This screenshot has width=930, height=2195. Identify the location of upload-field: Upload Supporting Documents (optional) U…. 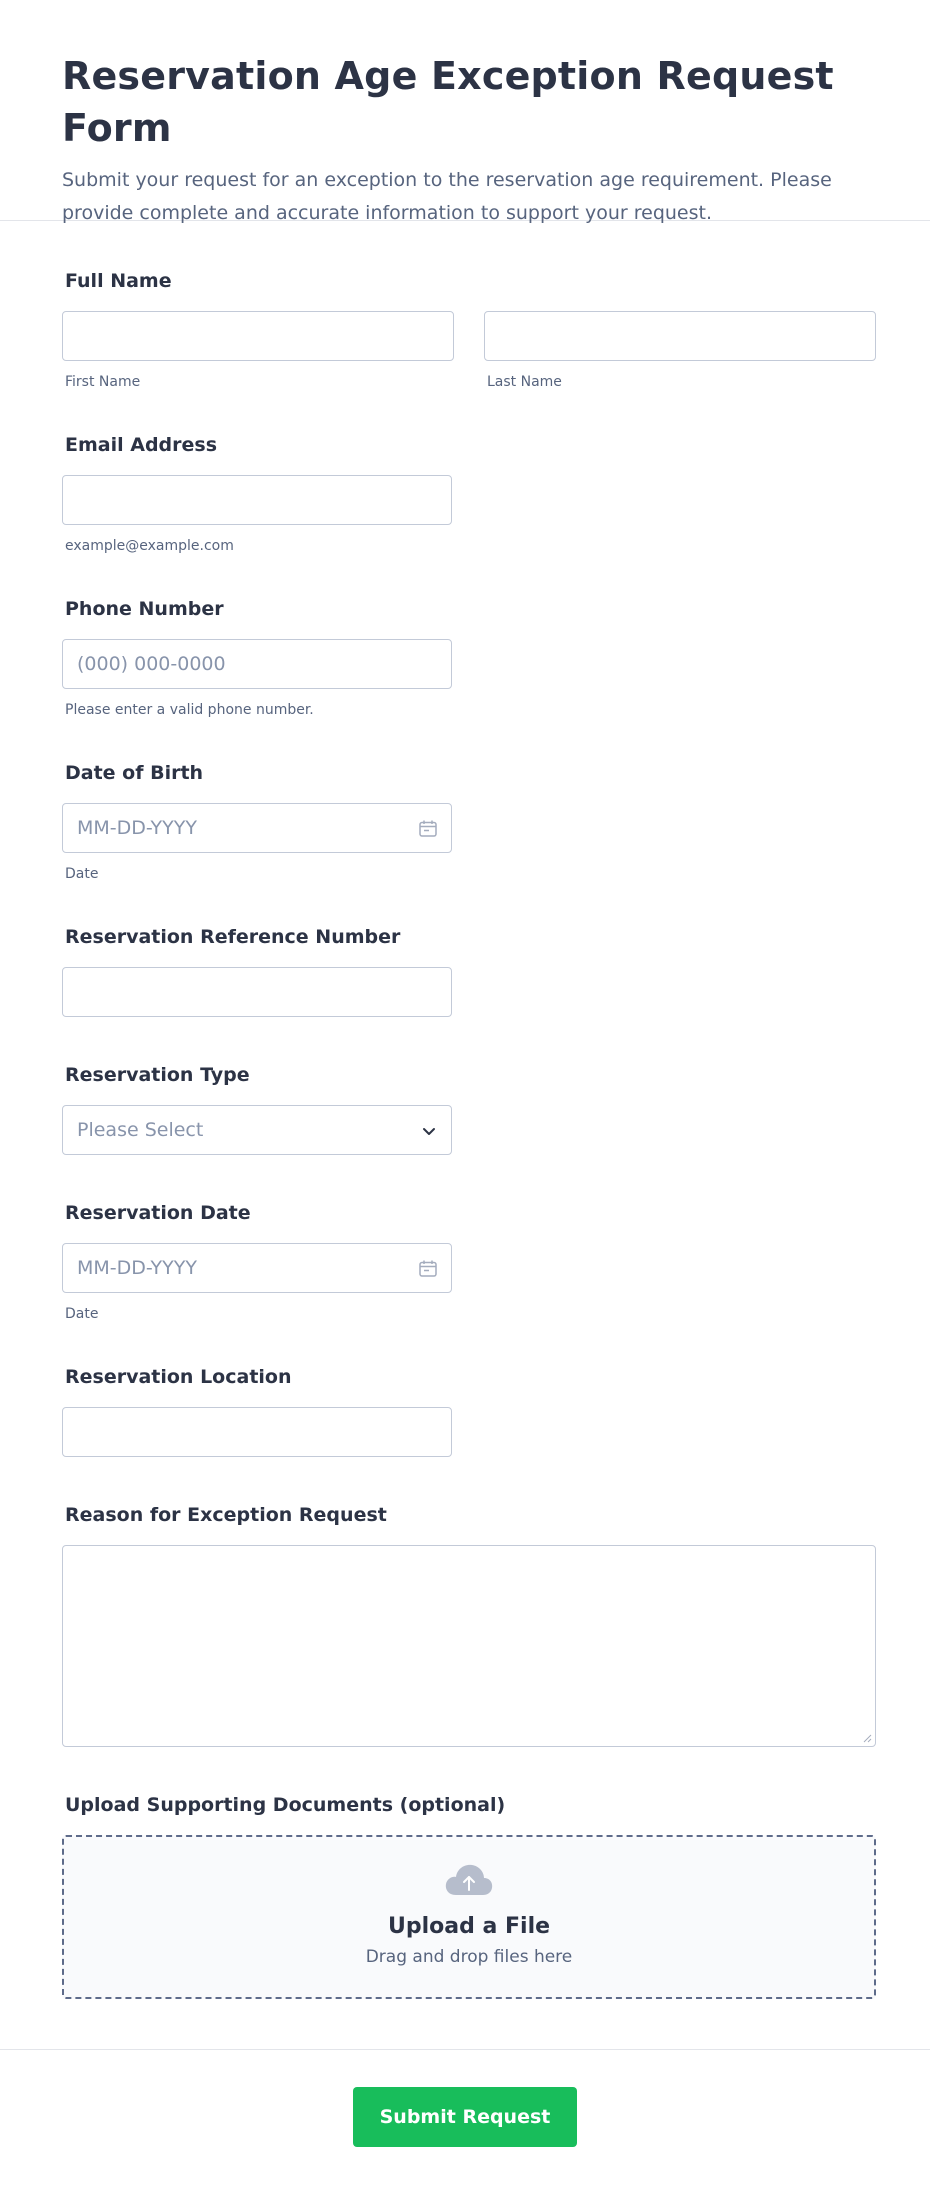
(469, 1873).